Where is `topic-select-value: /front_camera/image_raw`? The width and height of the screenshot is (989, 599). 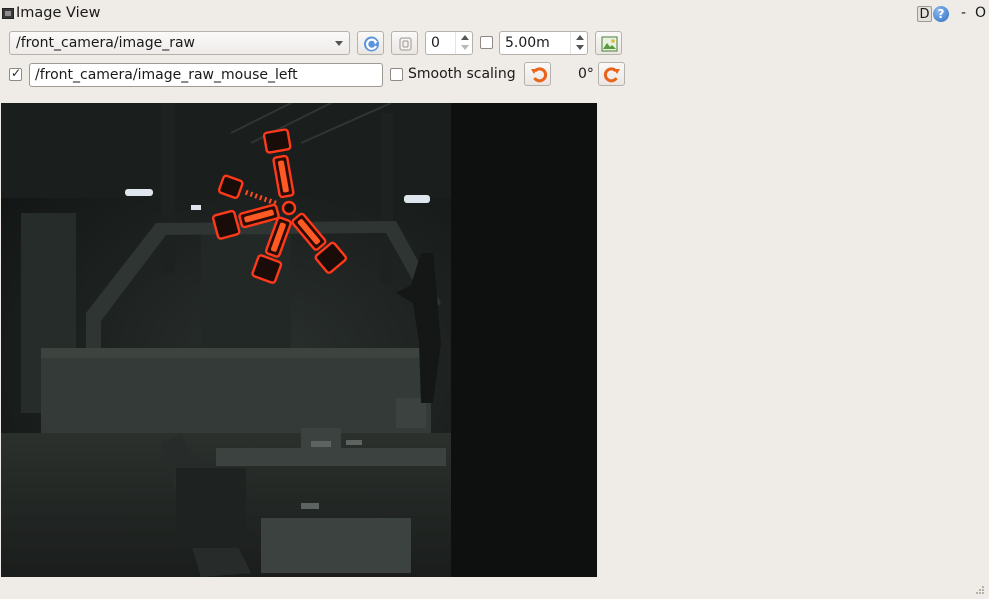
topic-select-value: /front_camera/image_raw is located at coordinates (105, 43).